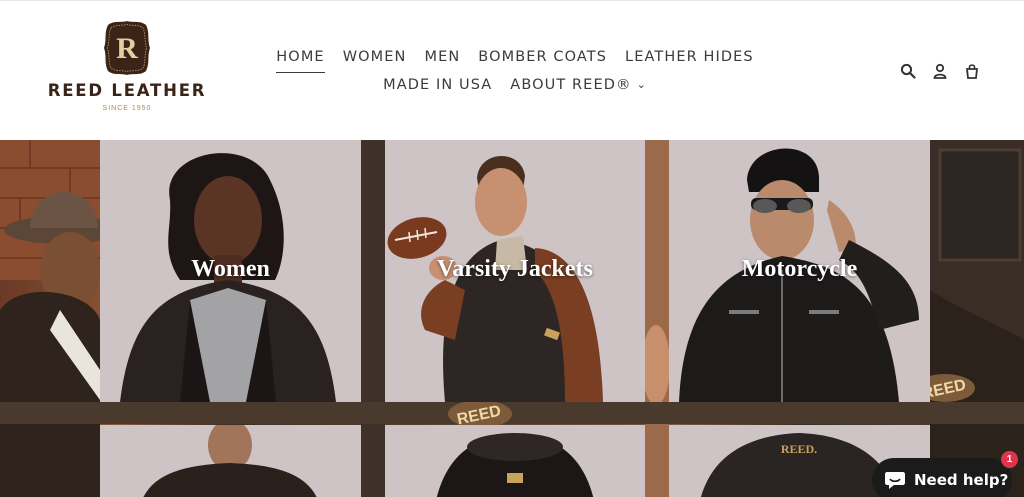 This screenshot has height=497, width=1024. I want to click on tile-title: Women, so click(230, 269).